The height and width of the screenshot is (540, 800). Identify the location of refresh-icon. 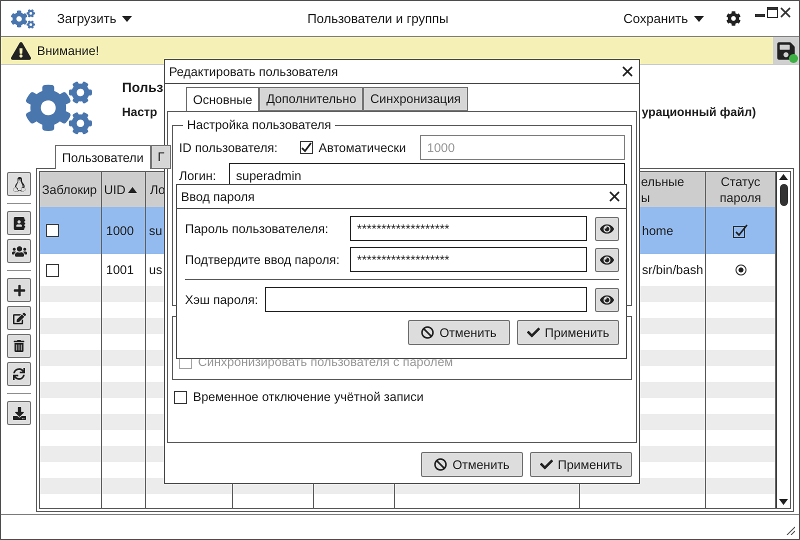
(19, 374).